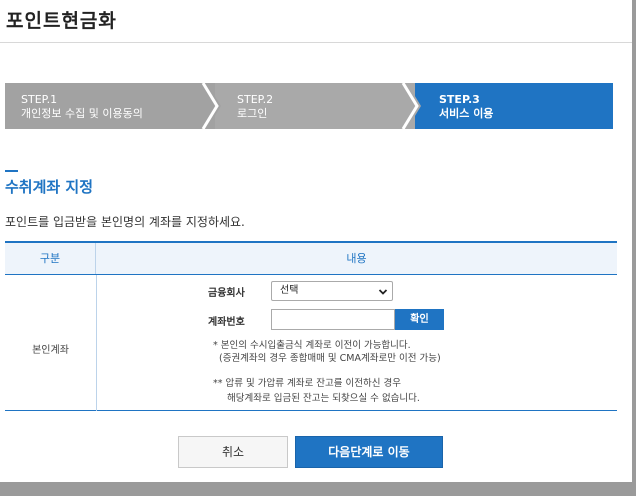 This screenshot has height=496, width=636. What do you see at coordinates (369, 452) in the screenshot?
I see `next-step-button: 다음단계로 이동` at bounding box center [369, 452].